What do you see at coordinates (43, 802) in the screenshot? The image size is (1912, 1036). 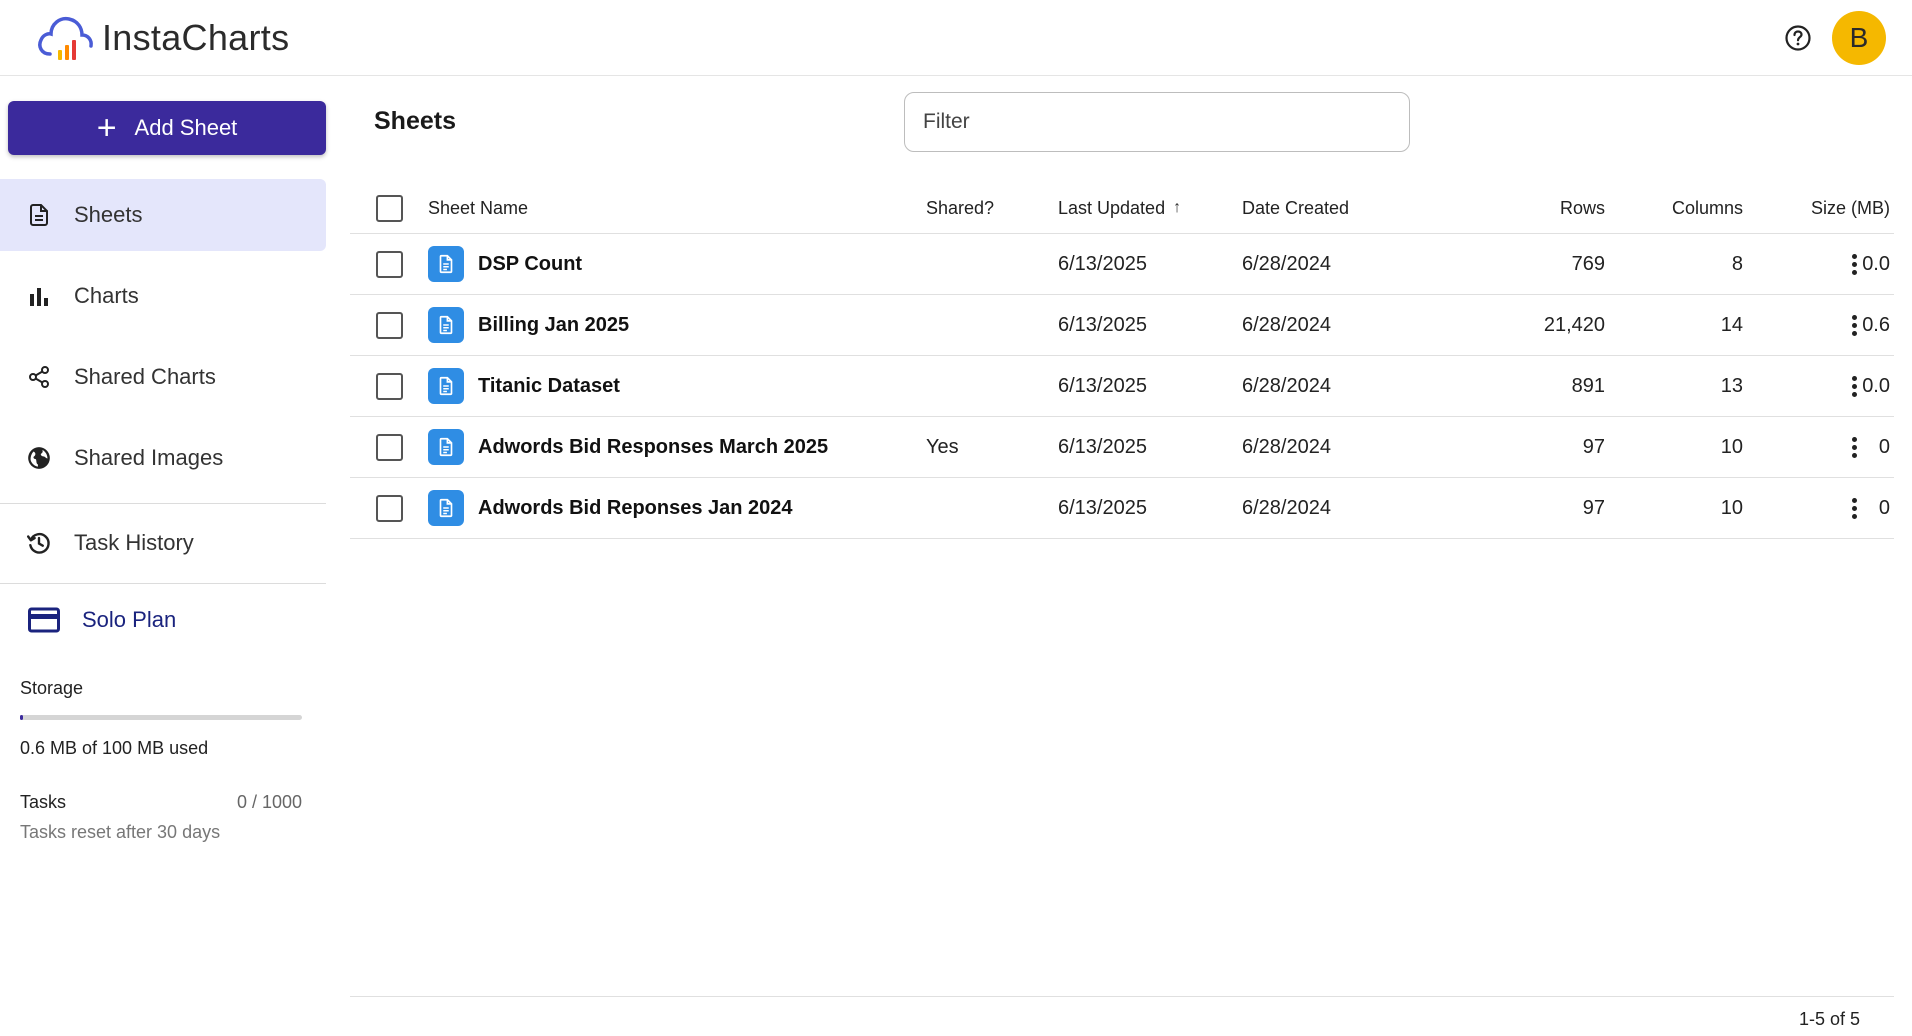 I see `tasks-label: Tasks` at bounding box center [43, 802].